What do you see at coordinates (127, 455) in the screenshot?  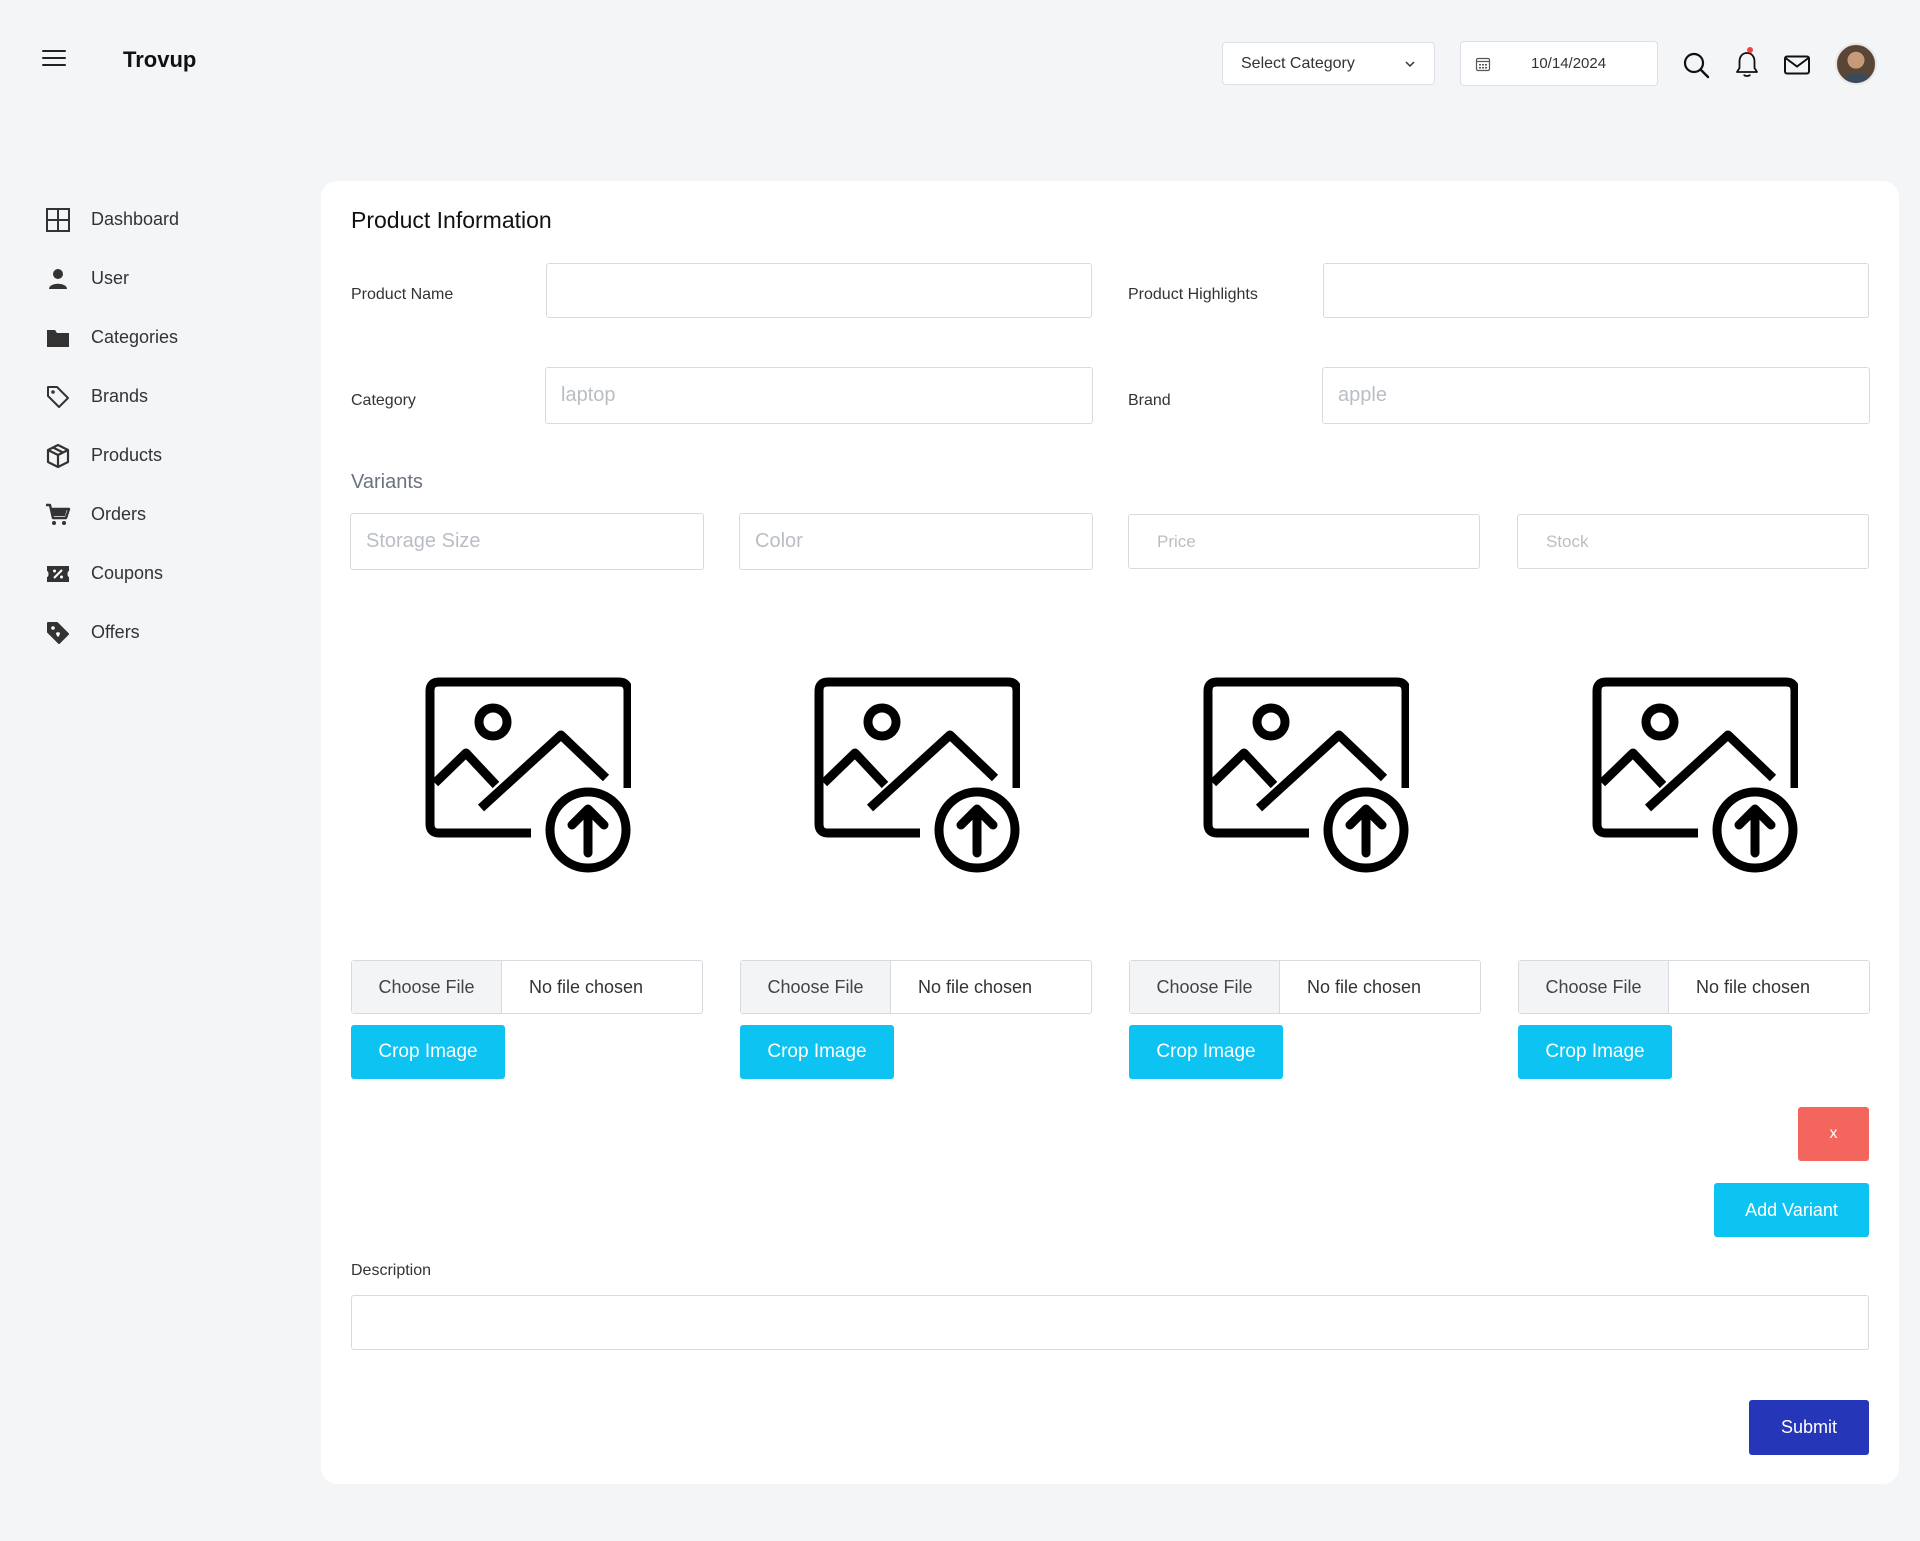 I see `sidebar-item-label: Products` at bounding box center [127, 455].